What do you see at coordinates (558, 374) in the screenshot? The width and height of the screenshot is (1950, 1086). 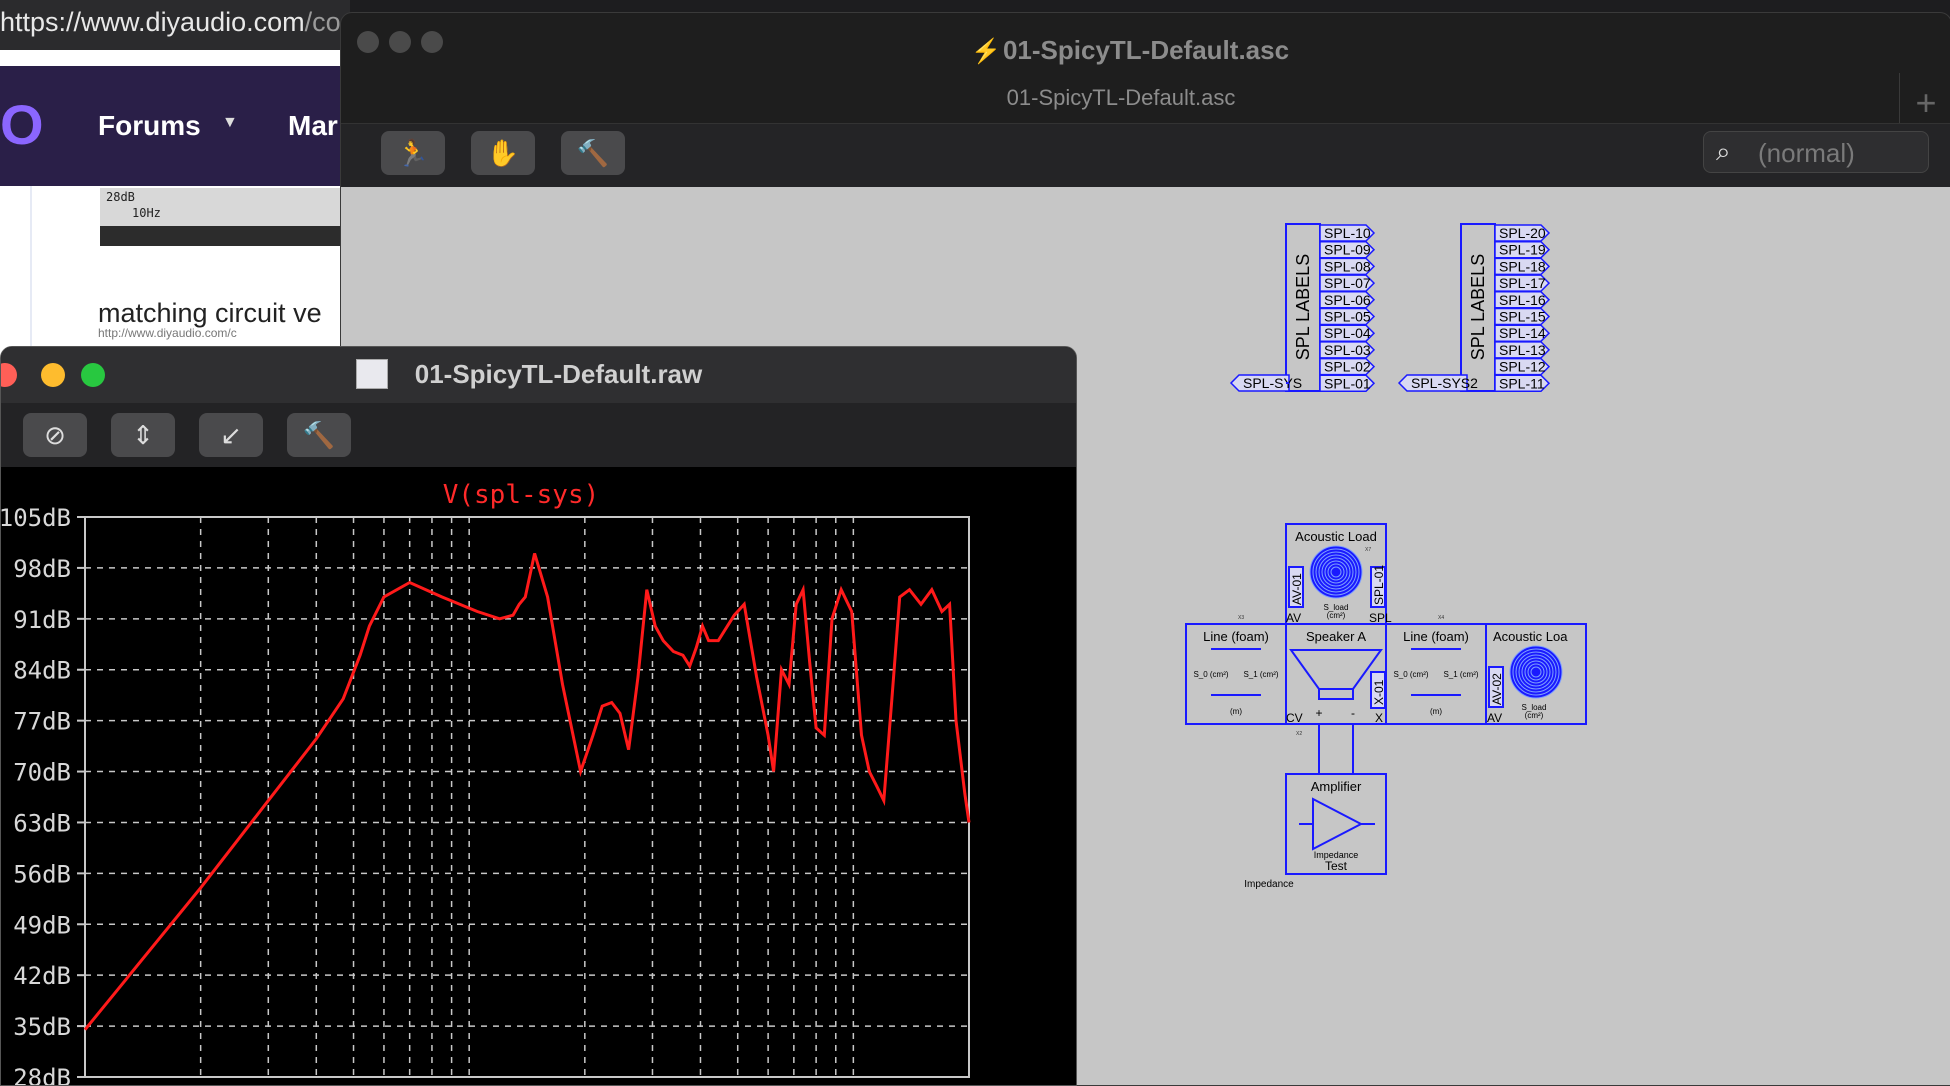 I see `window-title: 01-SpicyTL-Default.raw` at bounding box center [558, 374].